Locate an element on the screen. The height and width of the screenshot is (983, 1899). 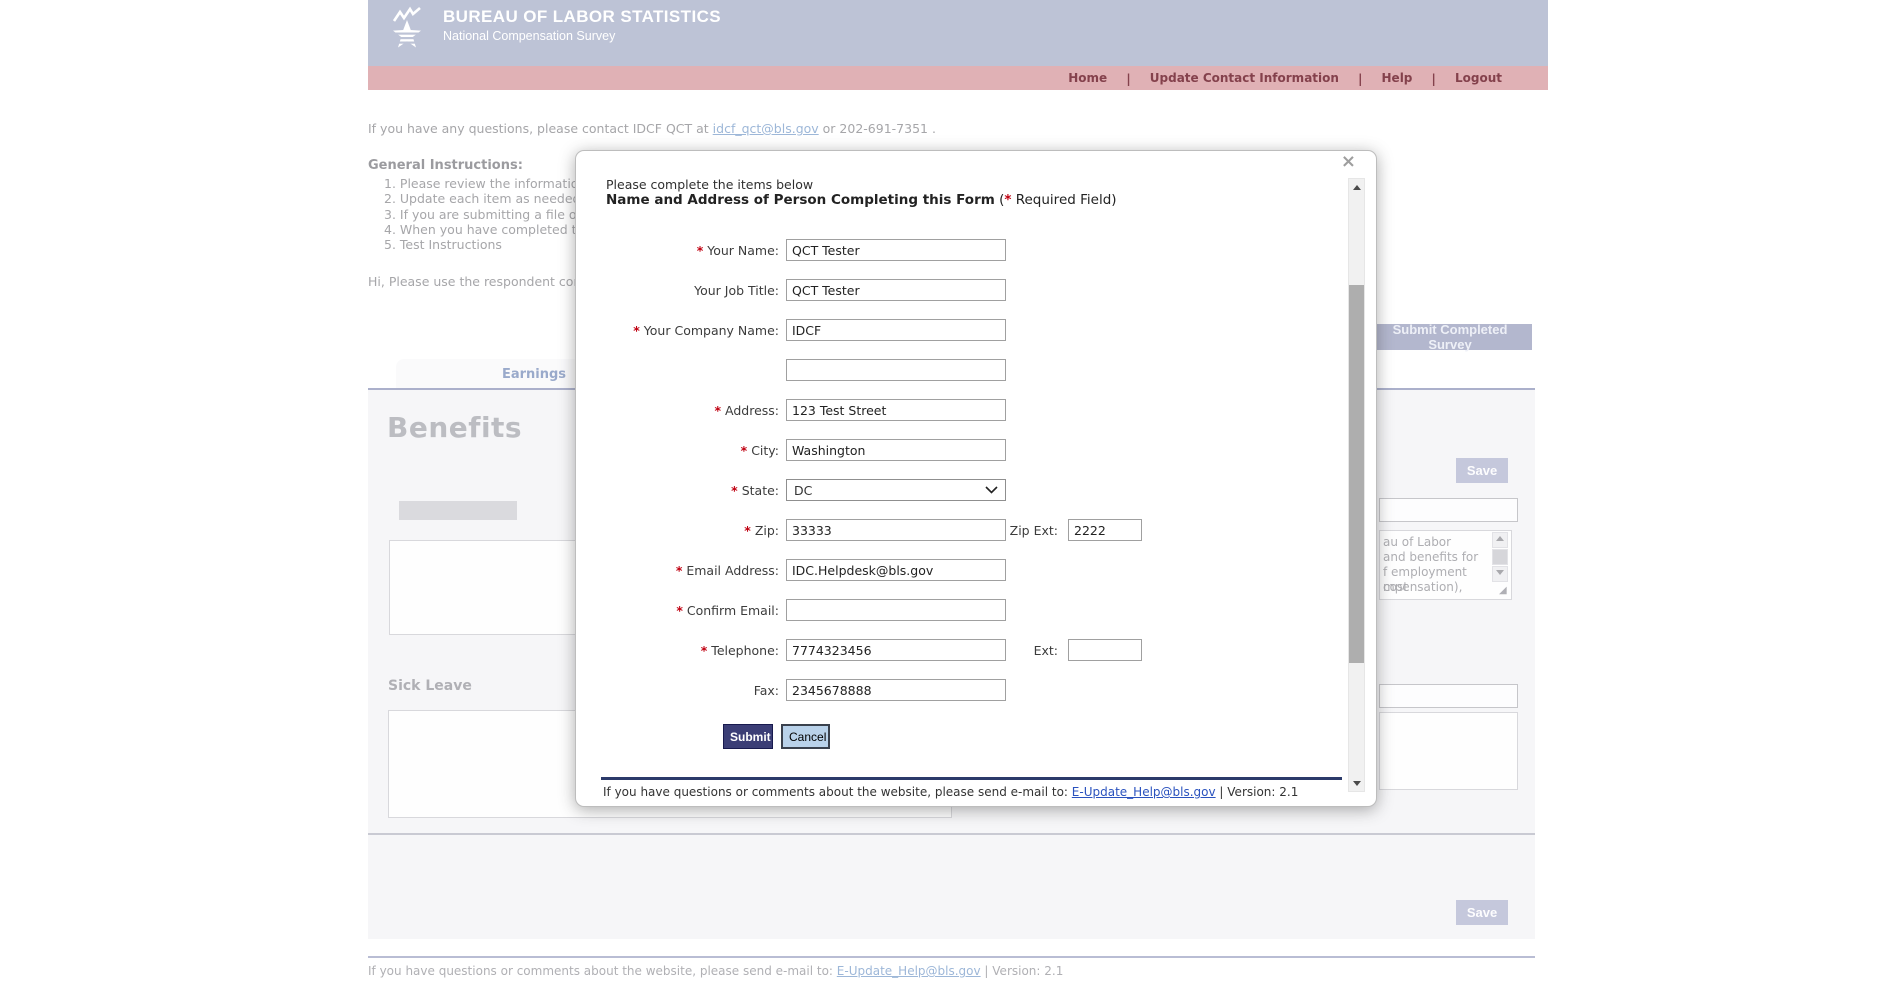
company-name-label: * Your Company Name: is located at coordinates (706, 330).